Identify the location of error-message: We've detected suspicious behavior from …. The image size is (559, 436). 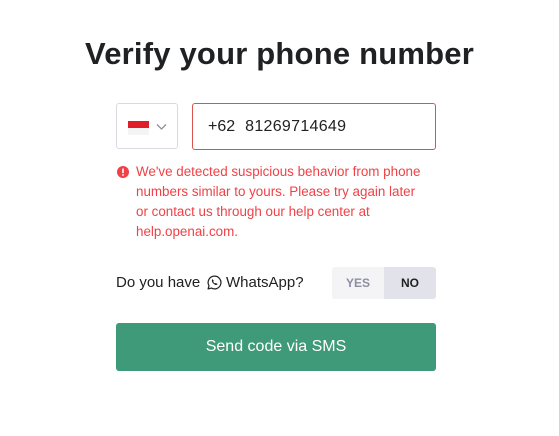
(278, 201).